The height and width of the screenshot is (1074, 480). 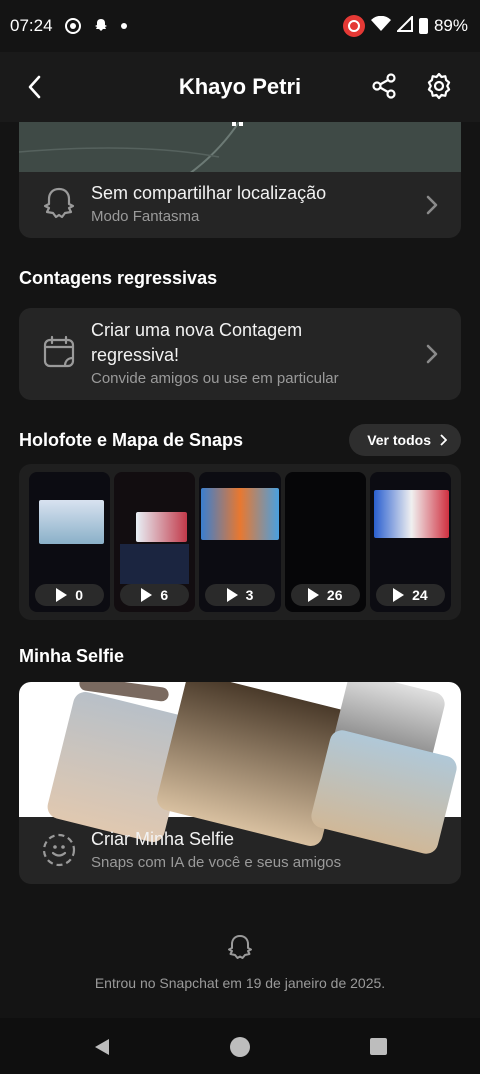 What do you see at coordinates (423, 26) in the screenshot?
I see `battery-icon` at bounding box center [423, 26].